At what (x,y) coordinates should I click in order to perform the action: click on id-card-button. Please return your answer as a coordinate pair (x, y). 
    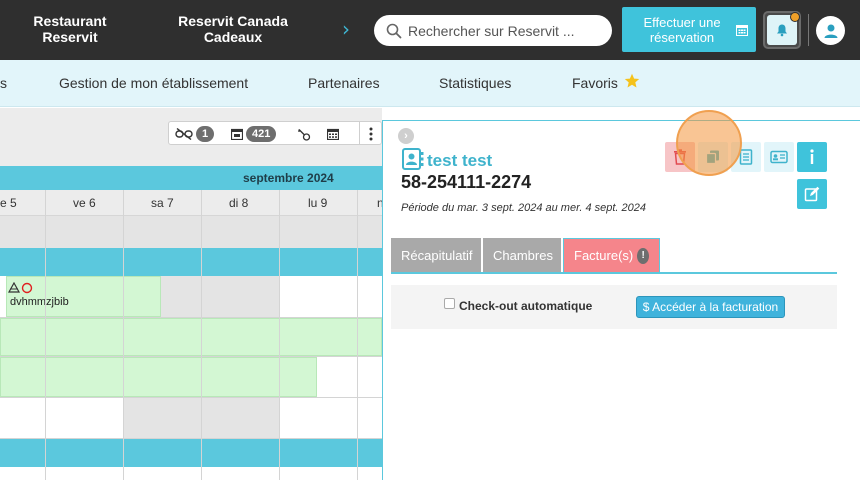
    Looking at the image, I should click on (779, 157).